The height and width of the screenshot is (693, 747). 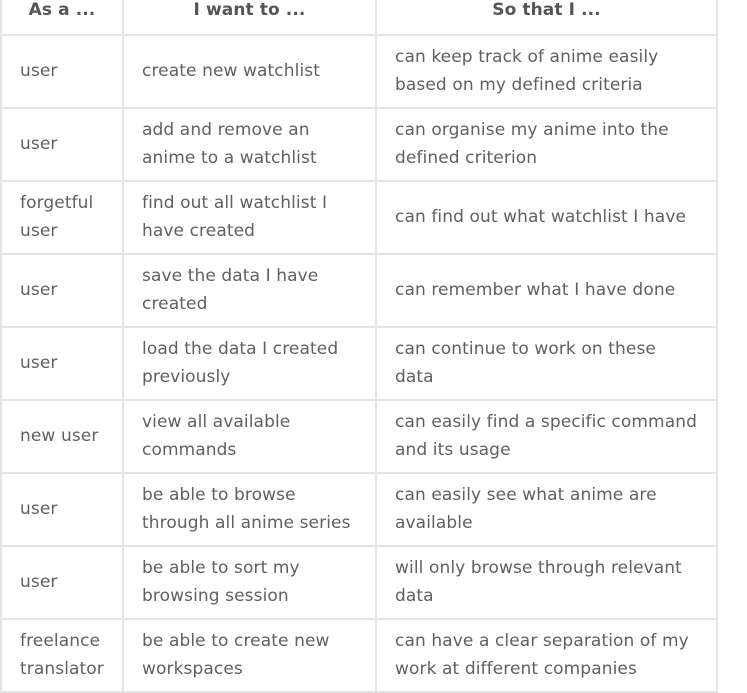 I want to click on cell-role: forgetful user, so click(x=62, y=217).